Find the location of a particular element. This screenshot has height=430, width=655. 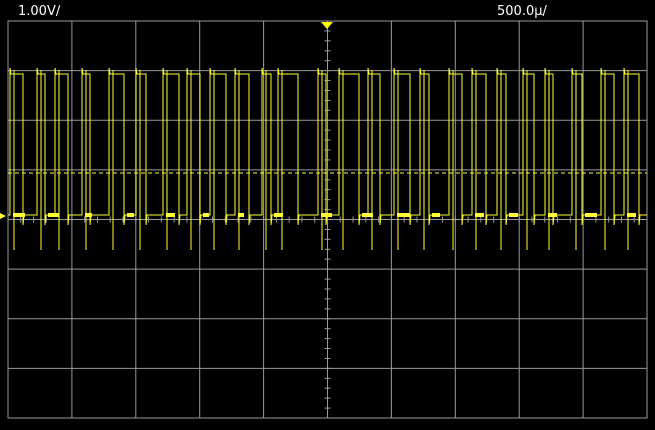

trigger-position-triangle-icon is located at coordinates (327, 25).